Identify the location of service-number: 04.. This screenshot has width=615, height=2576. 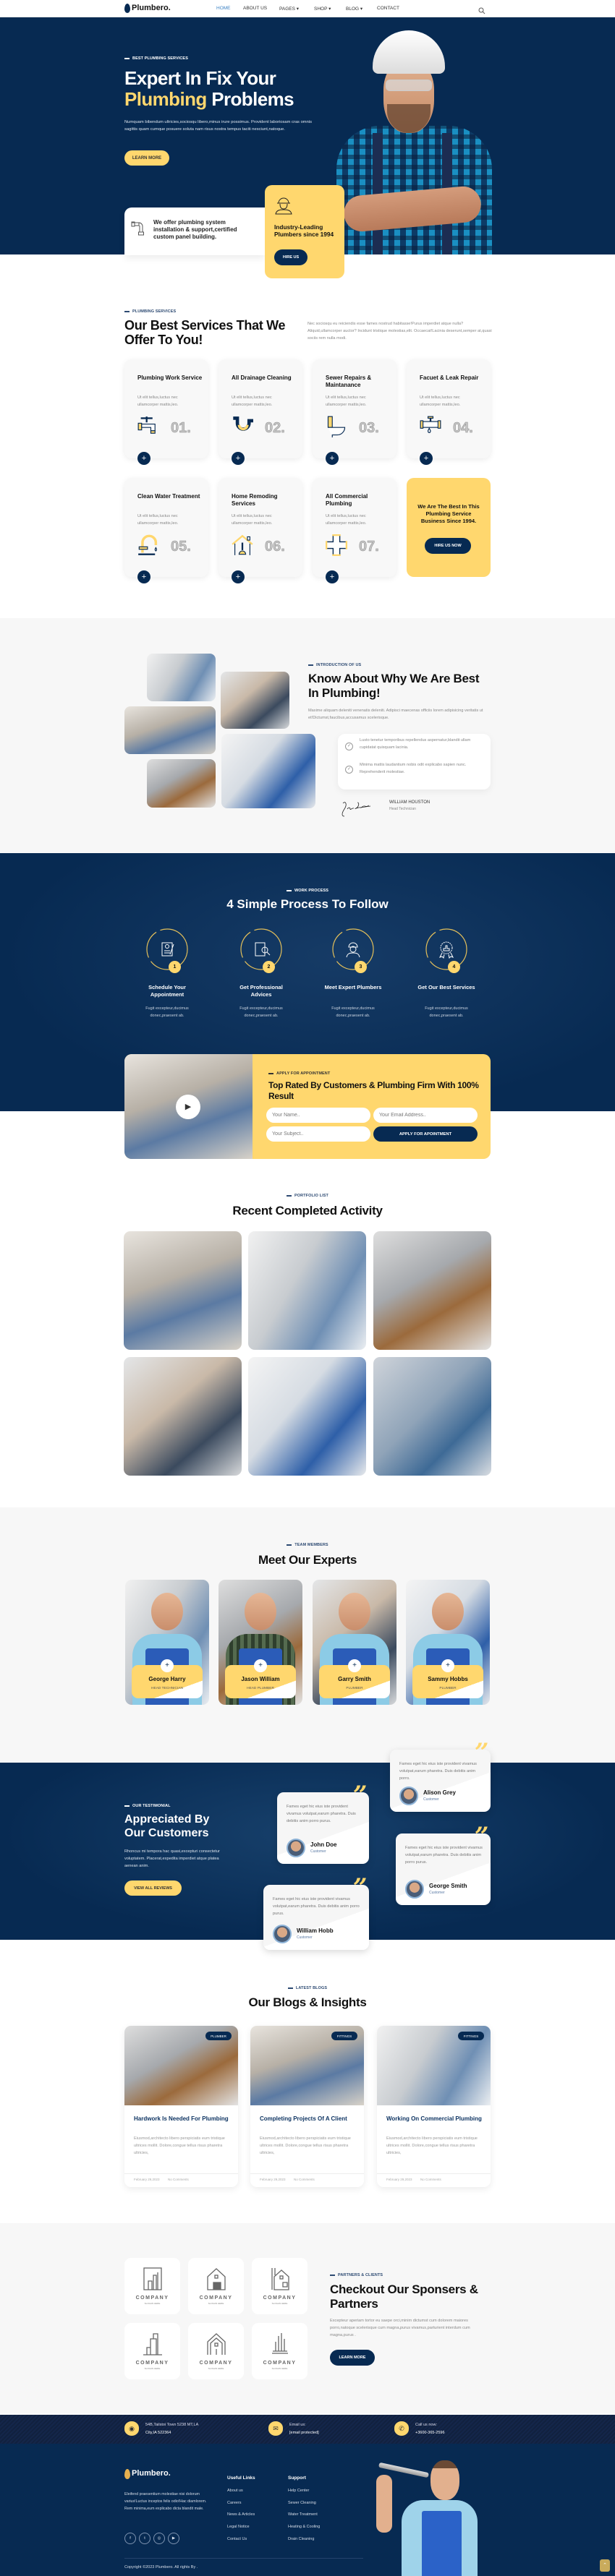
(463, 428).